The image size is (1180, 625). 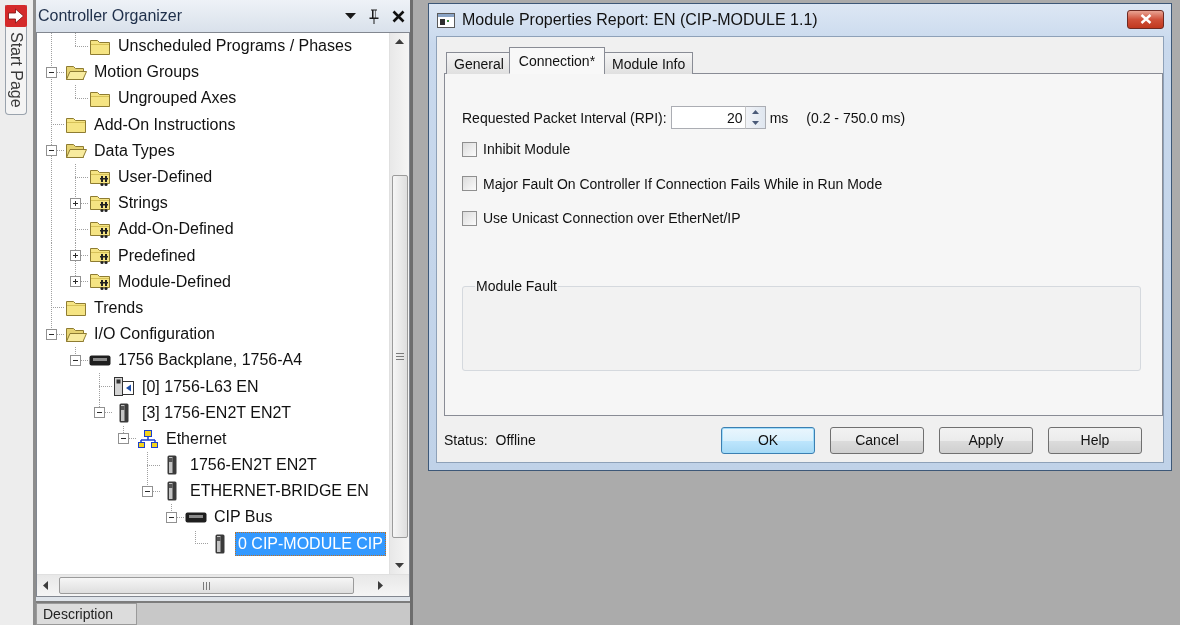 What do you see at coordinates (877, 440) in the screenshot?
I see `dialog-button: Cancel` at bounding box center [877, 440].